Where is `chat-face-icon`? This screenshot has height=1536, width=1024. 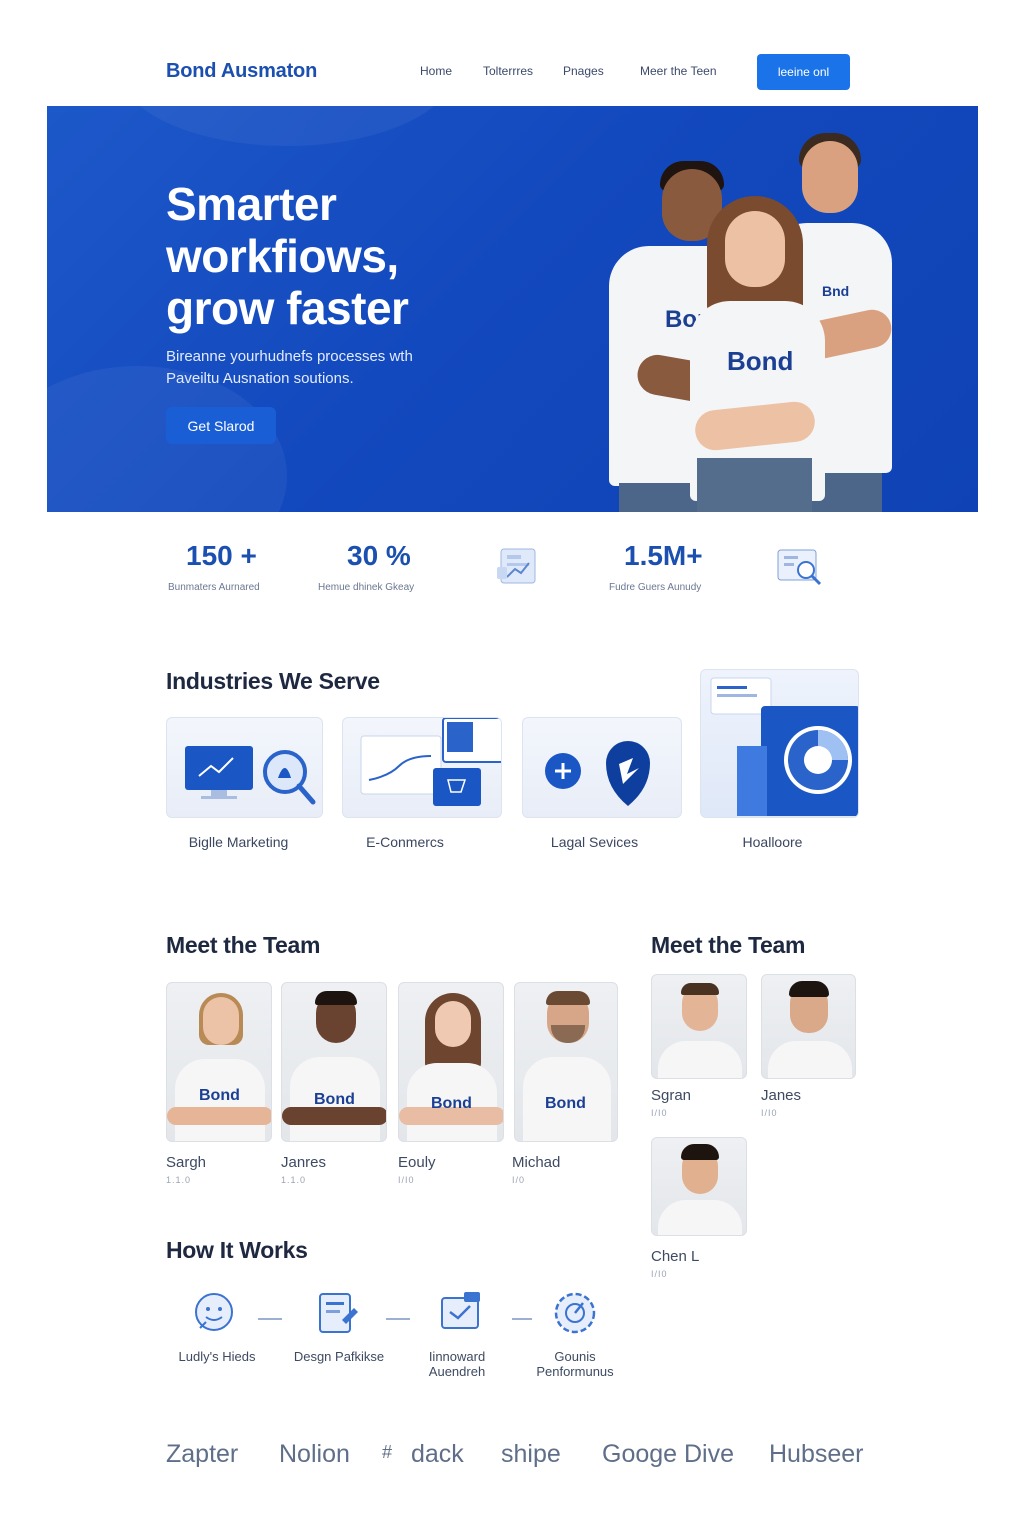
chat-face-icon is located at coordinates (214, 1314).